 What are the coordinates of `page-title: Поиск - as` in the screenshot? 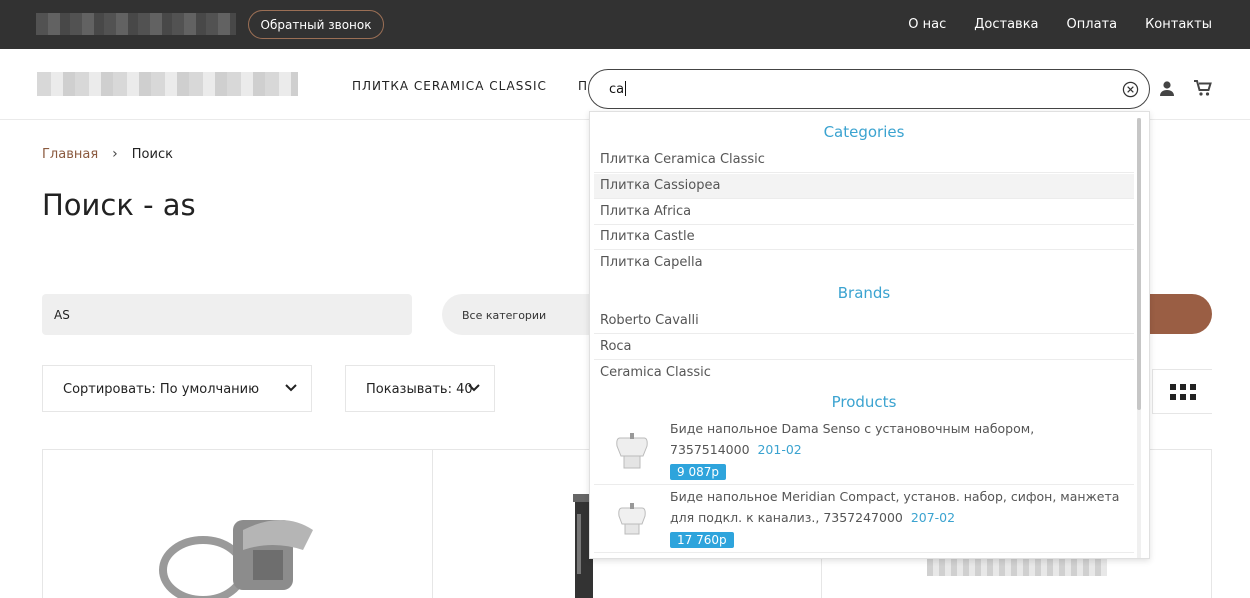 It's located at (119, 205).